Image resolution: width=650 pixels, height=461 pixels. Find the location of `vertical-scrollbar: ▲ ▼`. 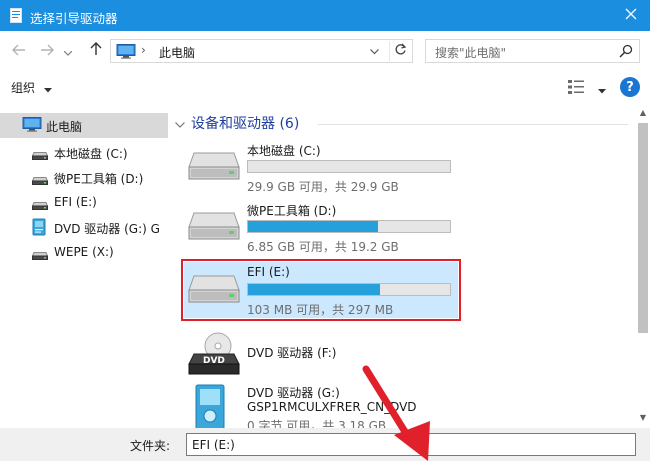

vertical-scrollbar: ▲ ▼ is located at coordinates (643, 265).